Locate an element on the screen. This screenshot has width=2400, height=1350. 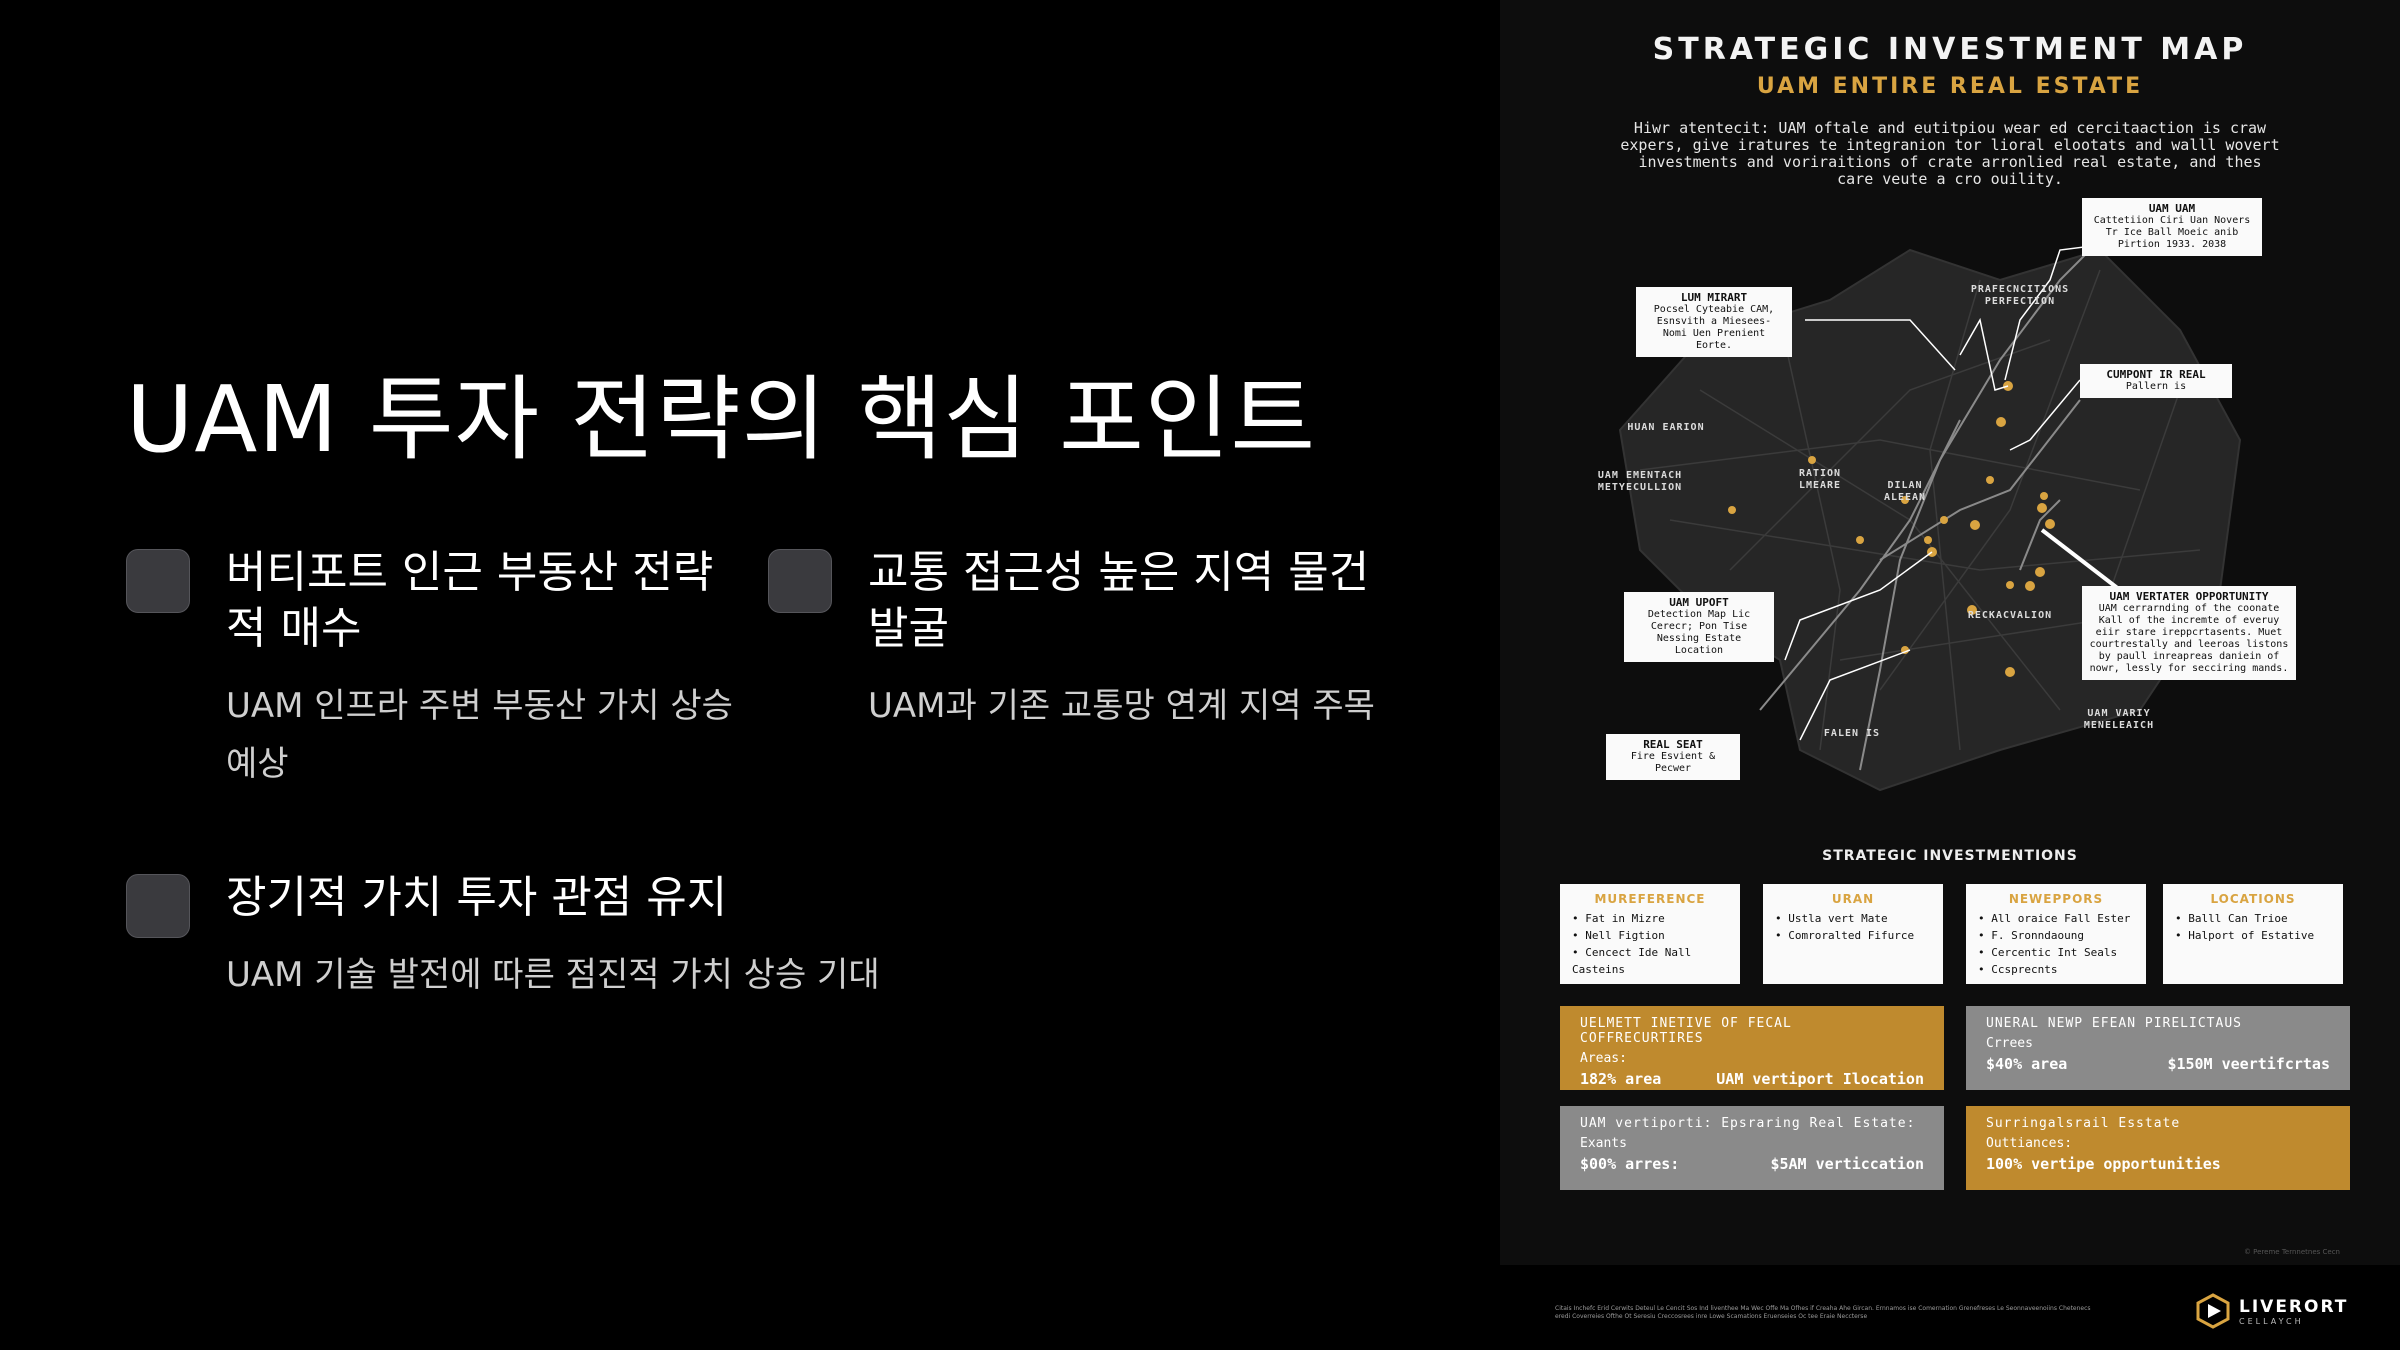
map-label: RECKACVALION is located at coordinates (2010, 615).